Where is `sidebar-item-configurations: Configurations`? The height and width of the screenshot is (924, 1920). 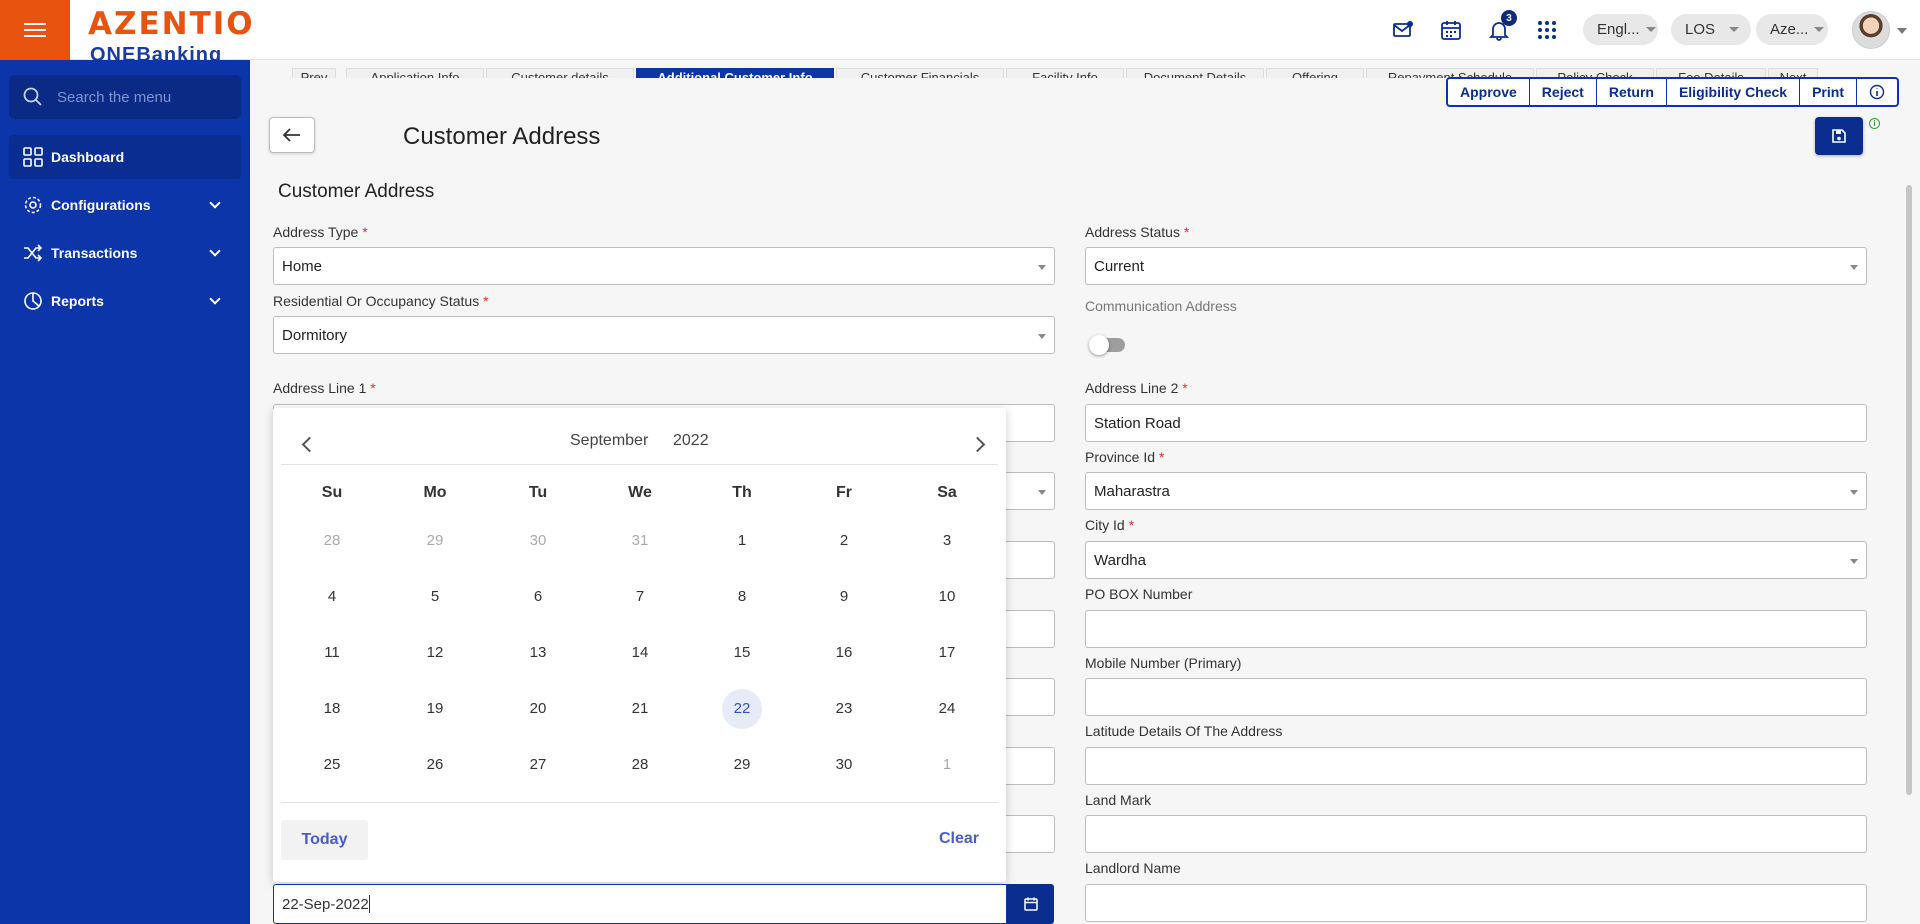
sidebar-item-configurations: Configurations is located at coordinates (125, 205).